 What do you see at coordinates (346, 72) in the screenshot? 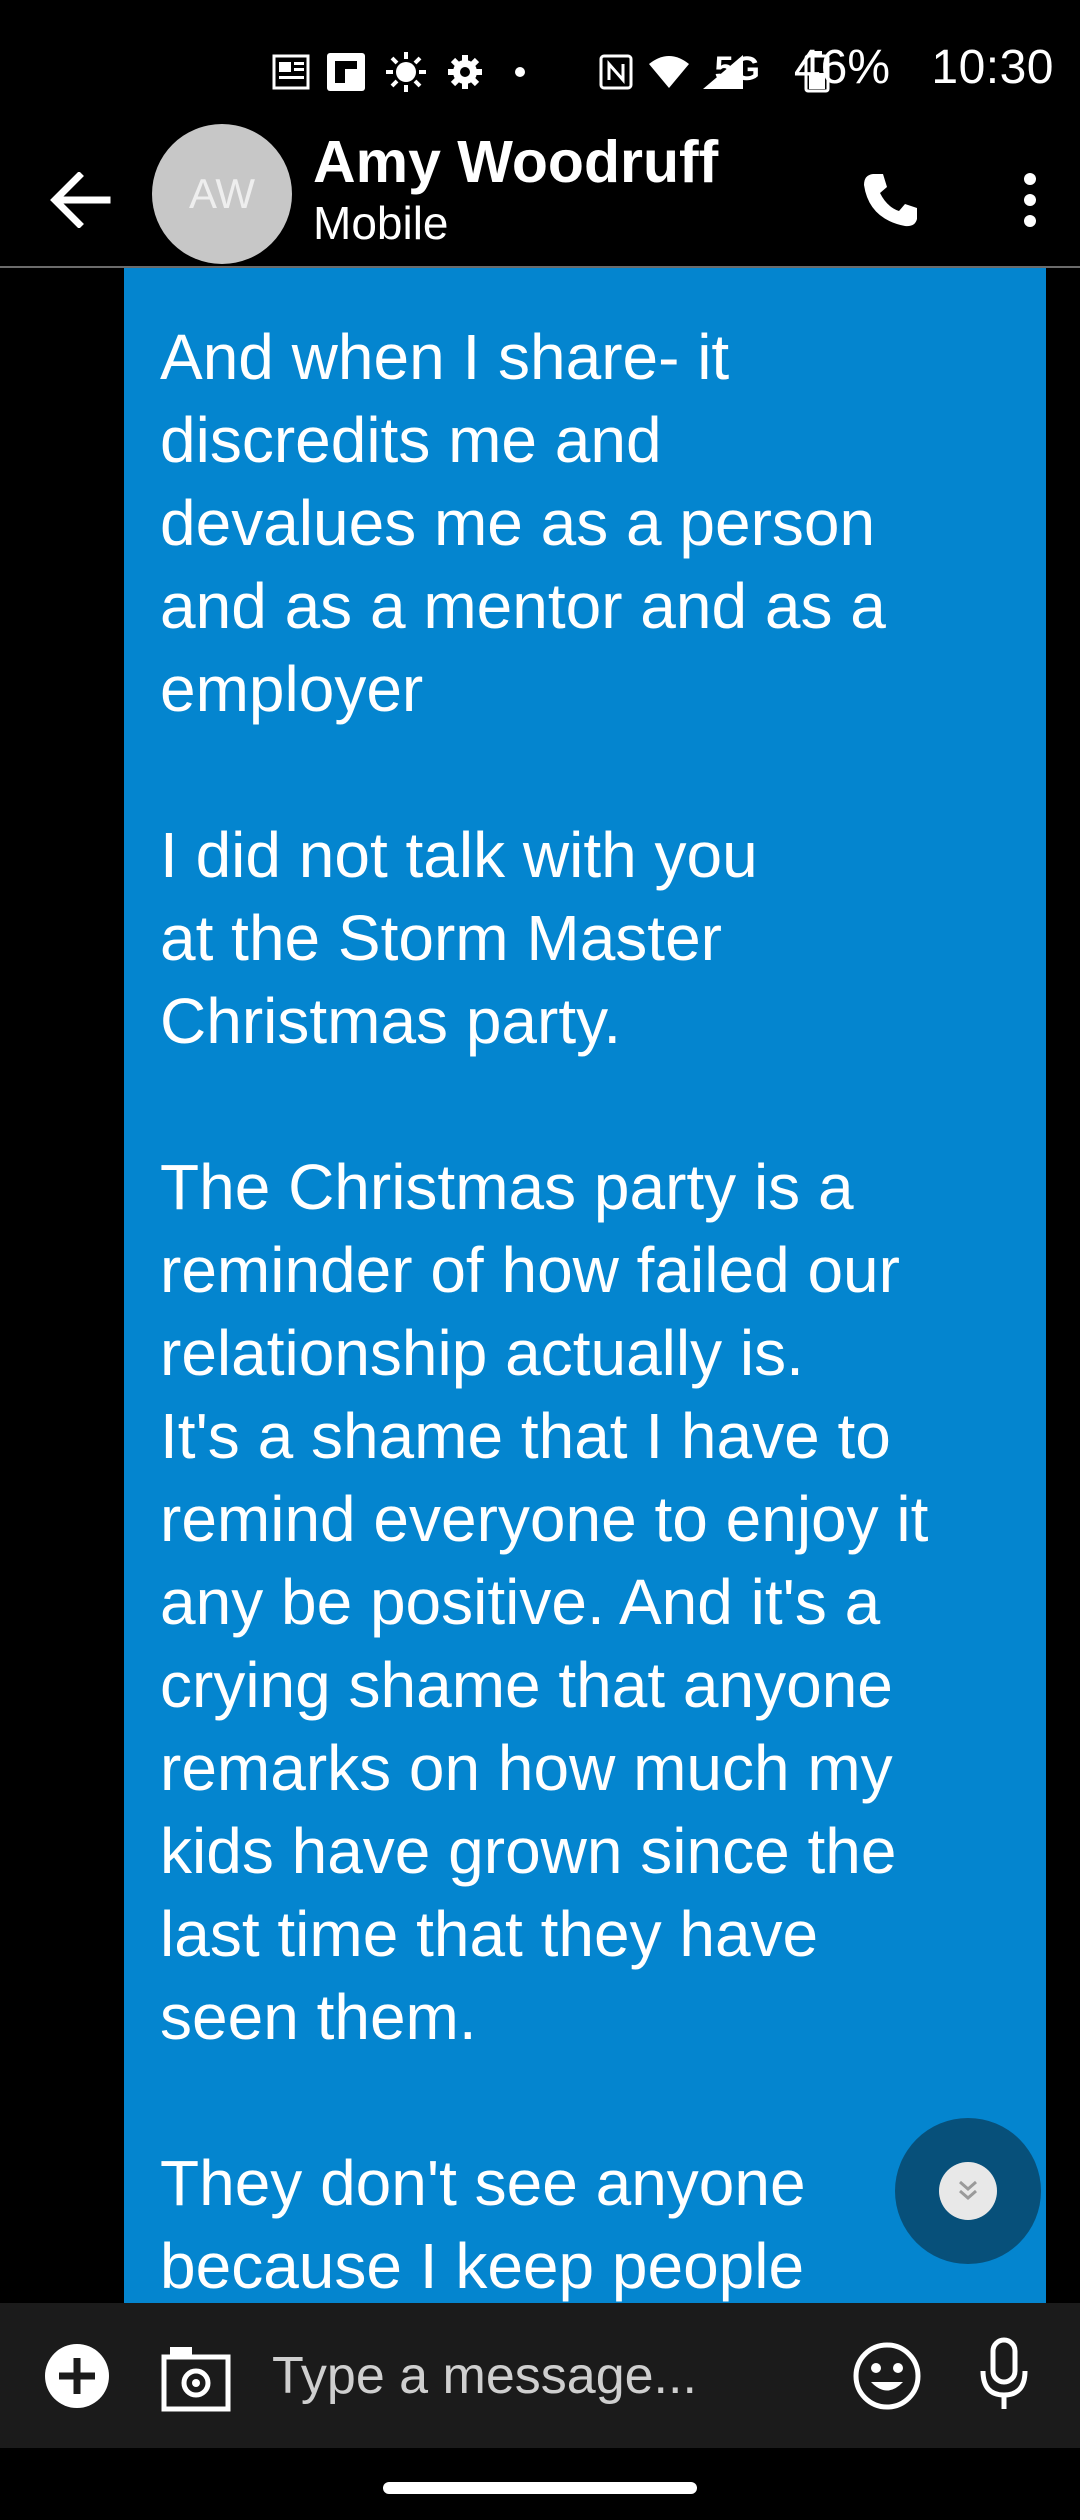
I see `flipboard-icon` at bounding box center [346, 72].